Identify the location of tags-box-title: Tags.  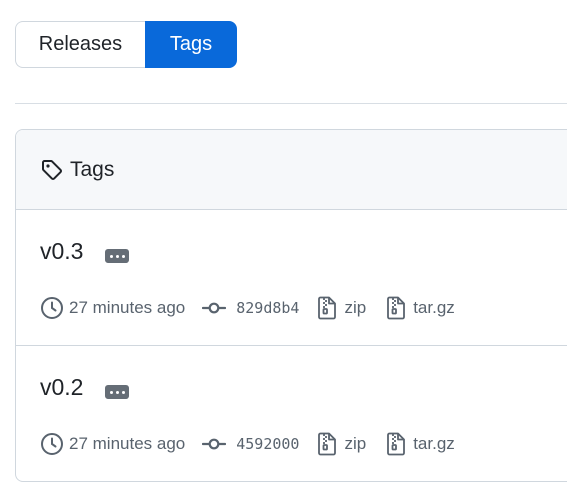
(92, 169).